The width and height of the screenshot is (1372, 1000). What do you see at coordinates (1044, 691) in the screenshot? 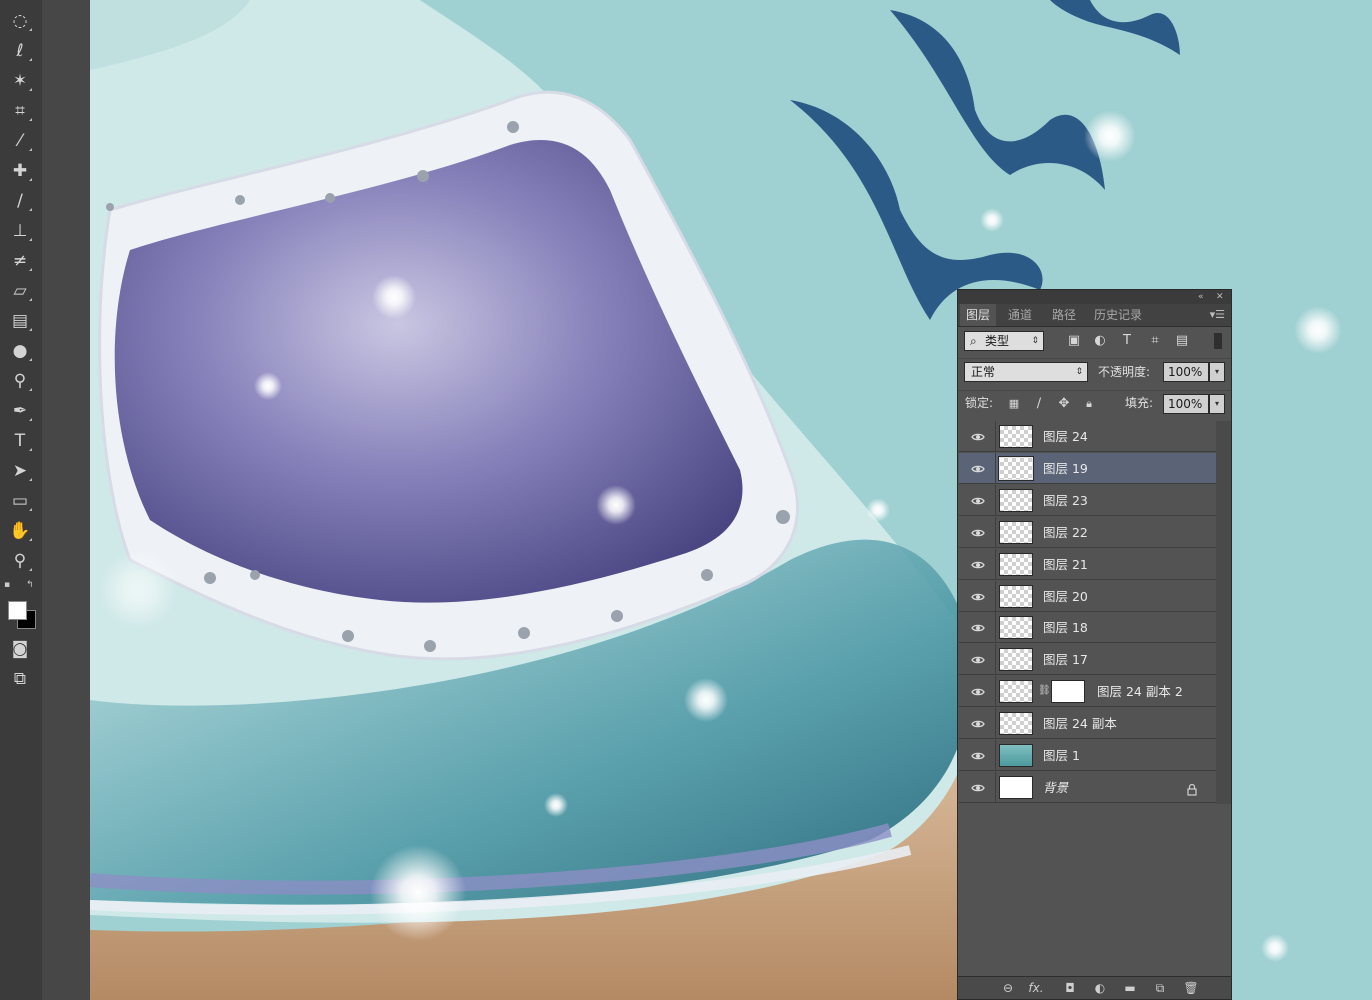
I see `mask-link-icon: ⛓` at bounding box center [1044, 691].